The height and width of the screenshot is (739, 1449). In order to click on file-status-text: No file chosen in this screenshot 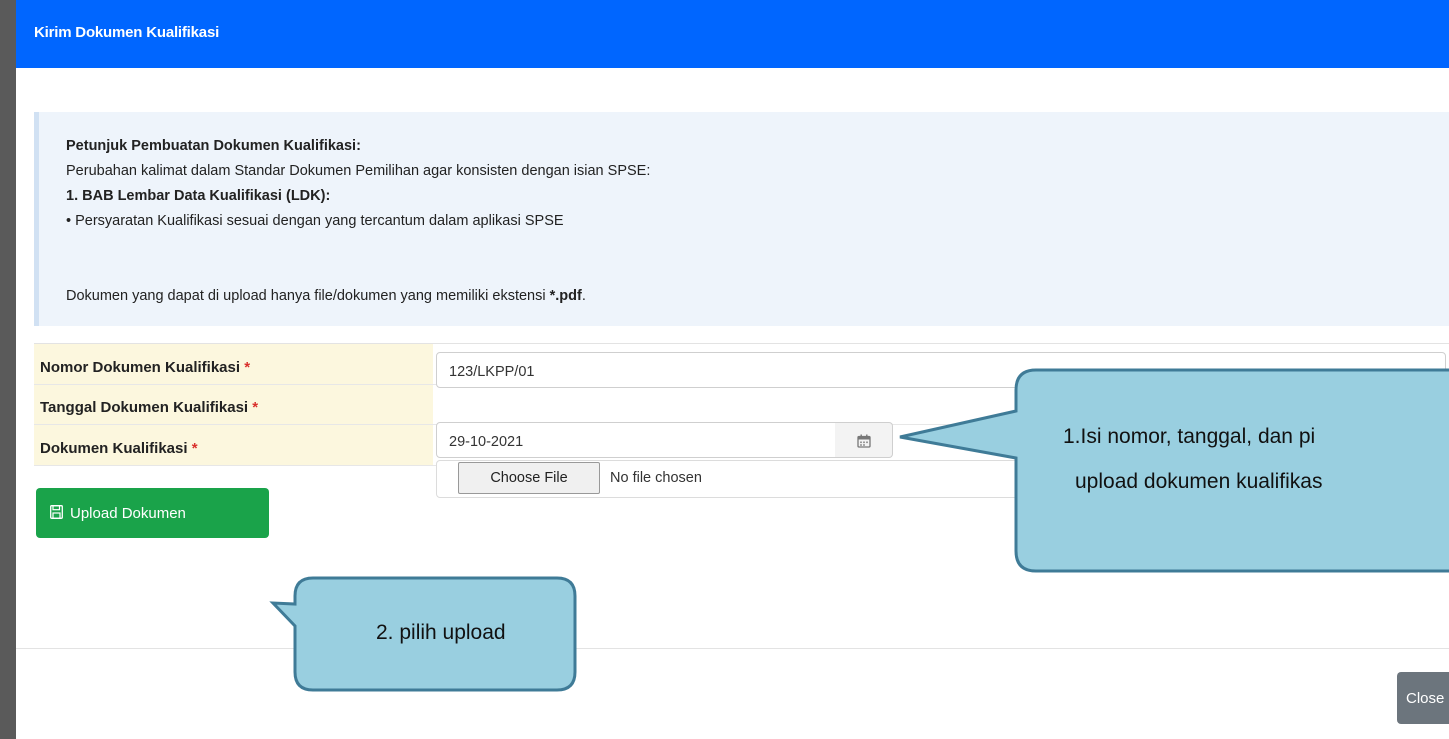, I will do `click(656, 478)`.